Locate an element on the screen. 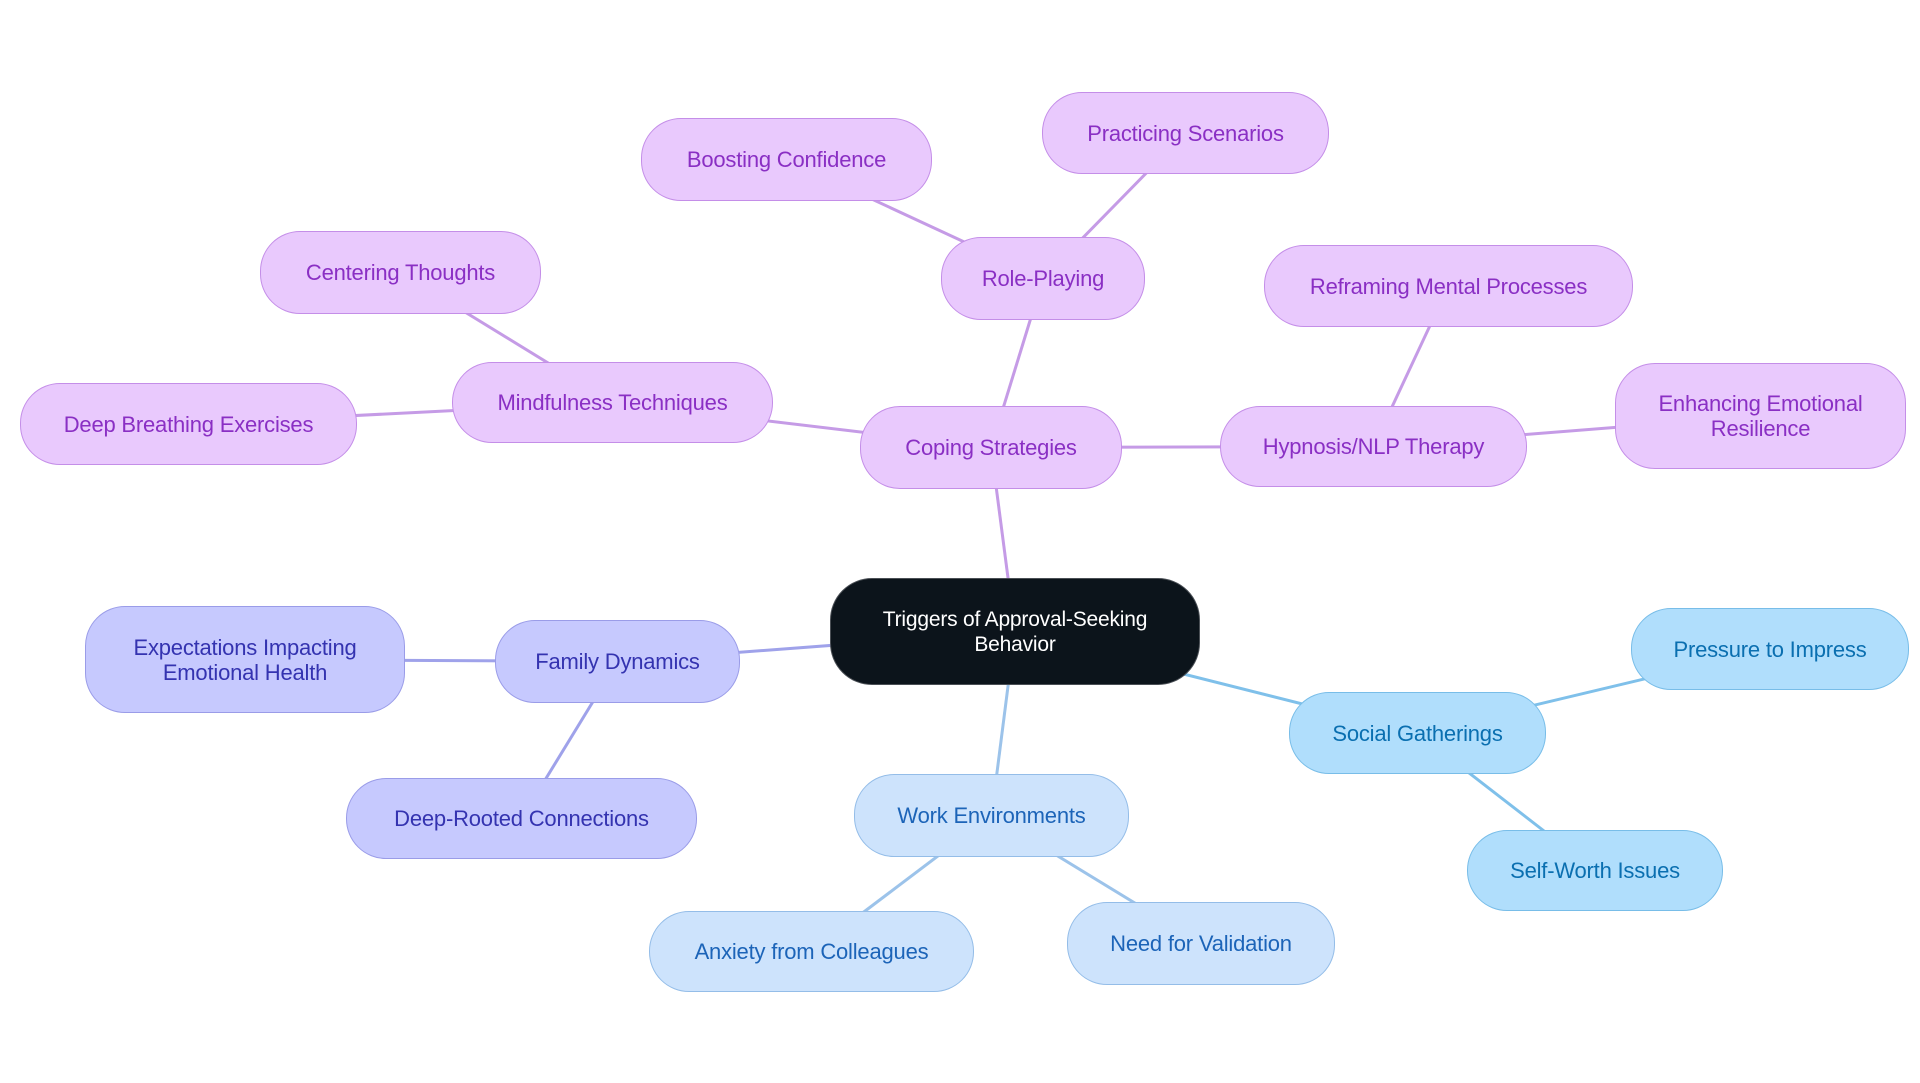  node-root: Triggers of Approval-Seeking Behavior is located at coordinates (1015, 631).